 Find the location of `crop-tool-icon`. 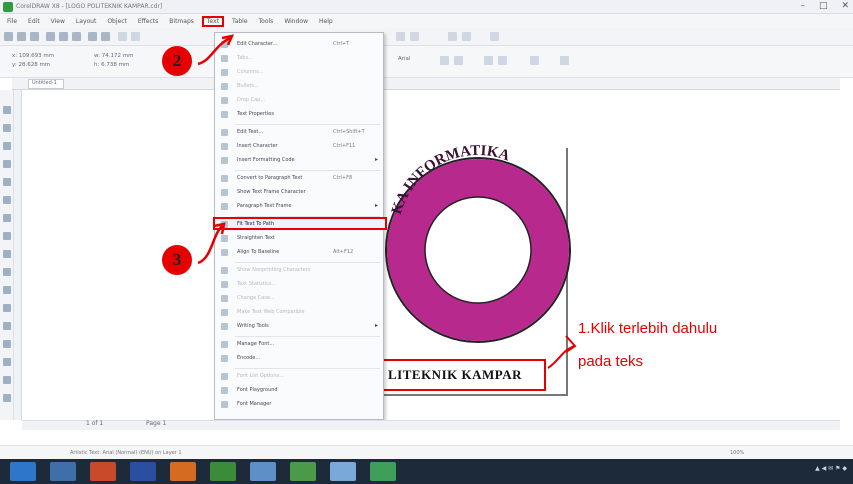

crop-tool-icon is located at coordinates (7, 146).